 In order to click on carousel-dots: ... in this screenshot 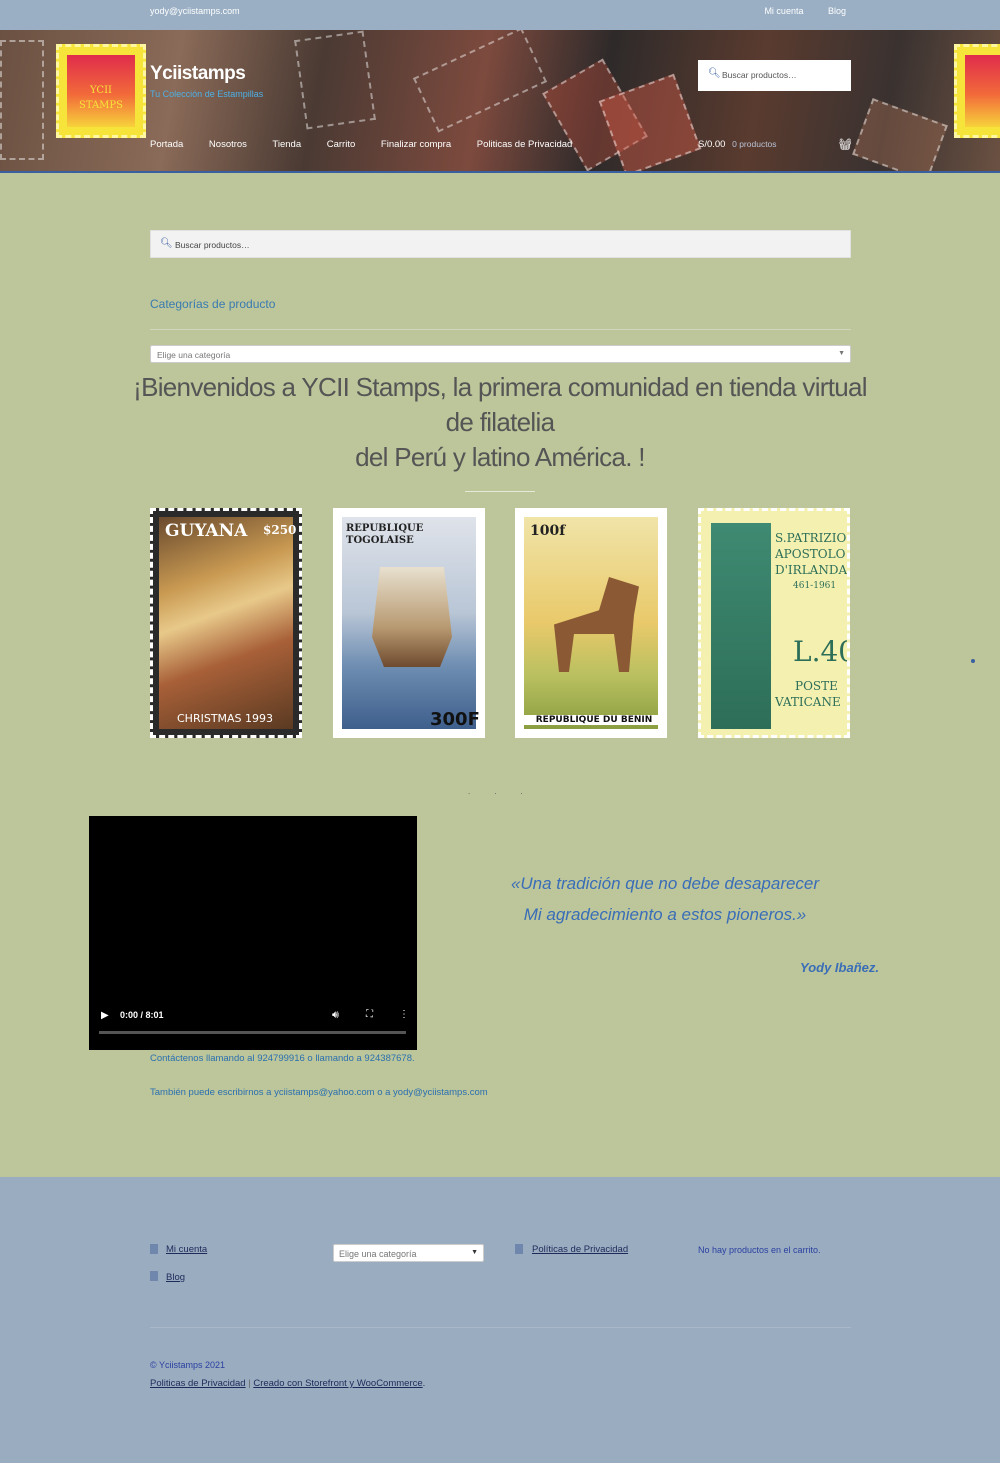, I will do `click(503, 791)`.